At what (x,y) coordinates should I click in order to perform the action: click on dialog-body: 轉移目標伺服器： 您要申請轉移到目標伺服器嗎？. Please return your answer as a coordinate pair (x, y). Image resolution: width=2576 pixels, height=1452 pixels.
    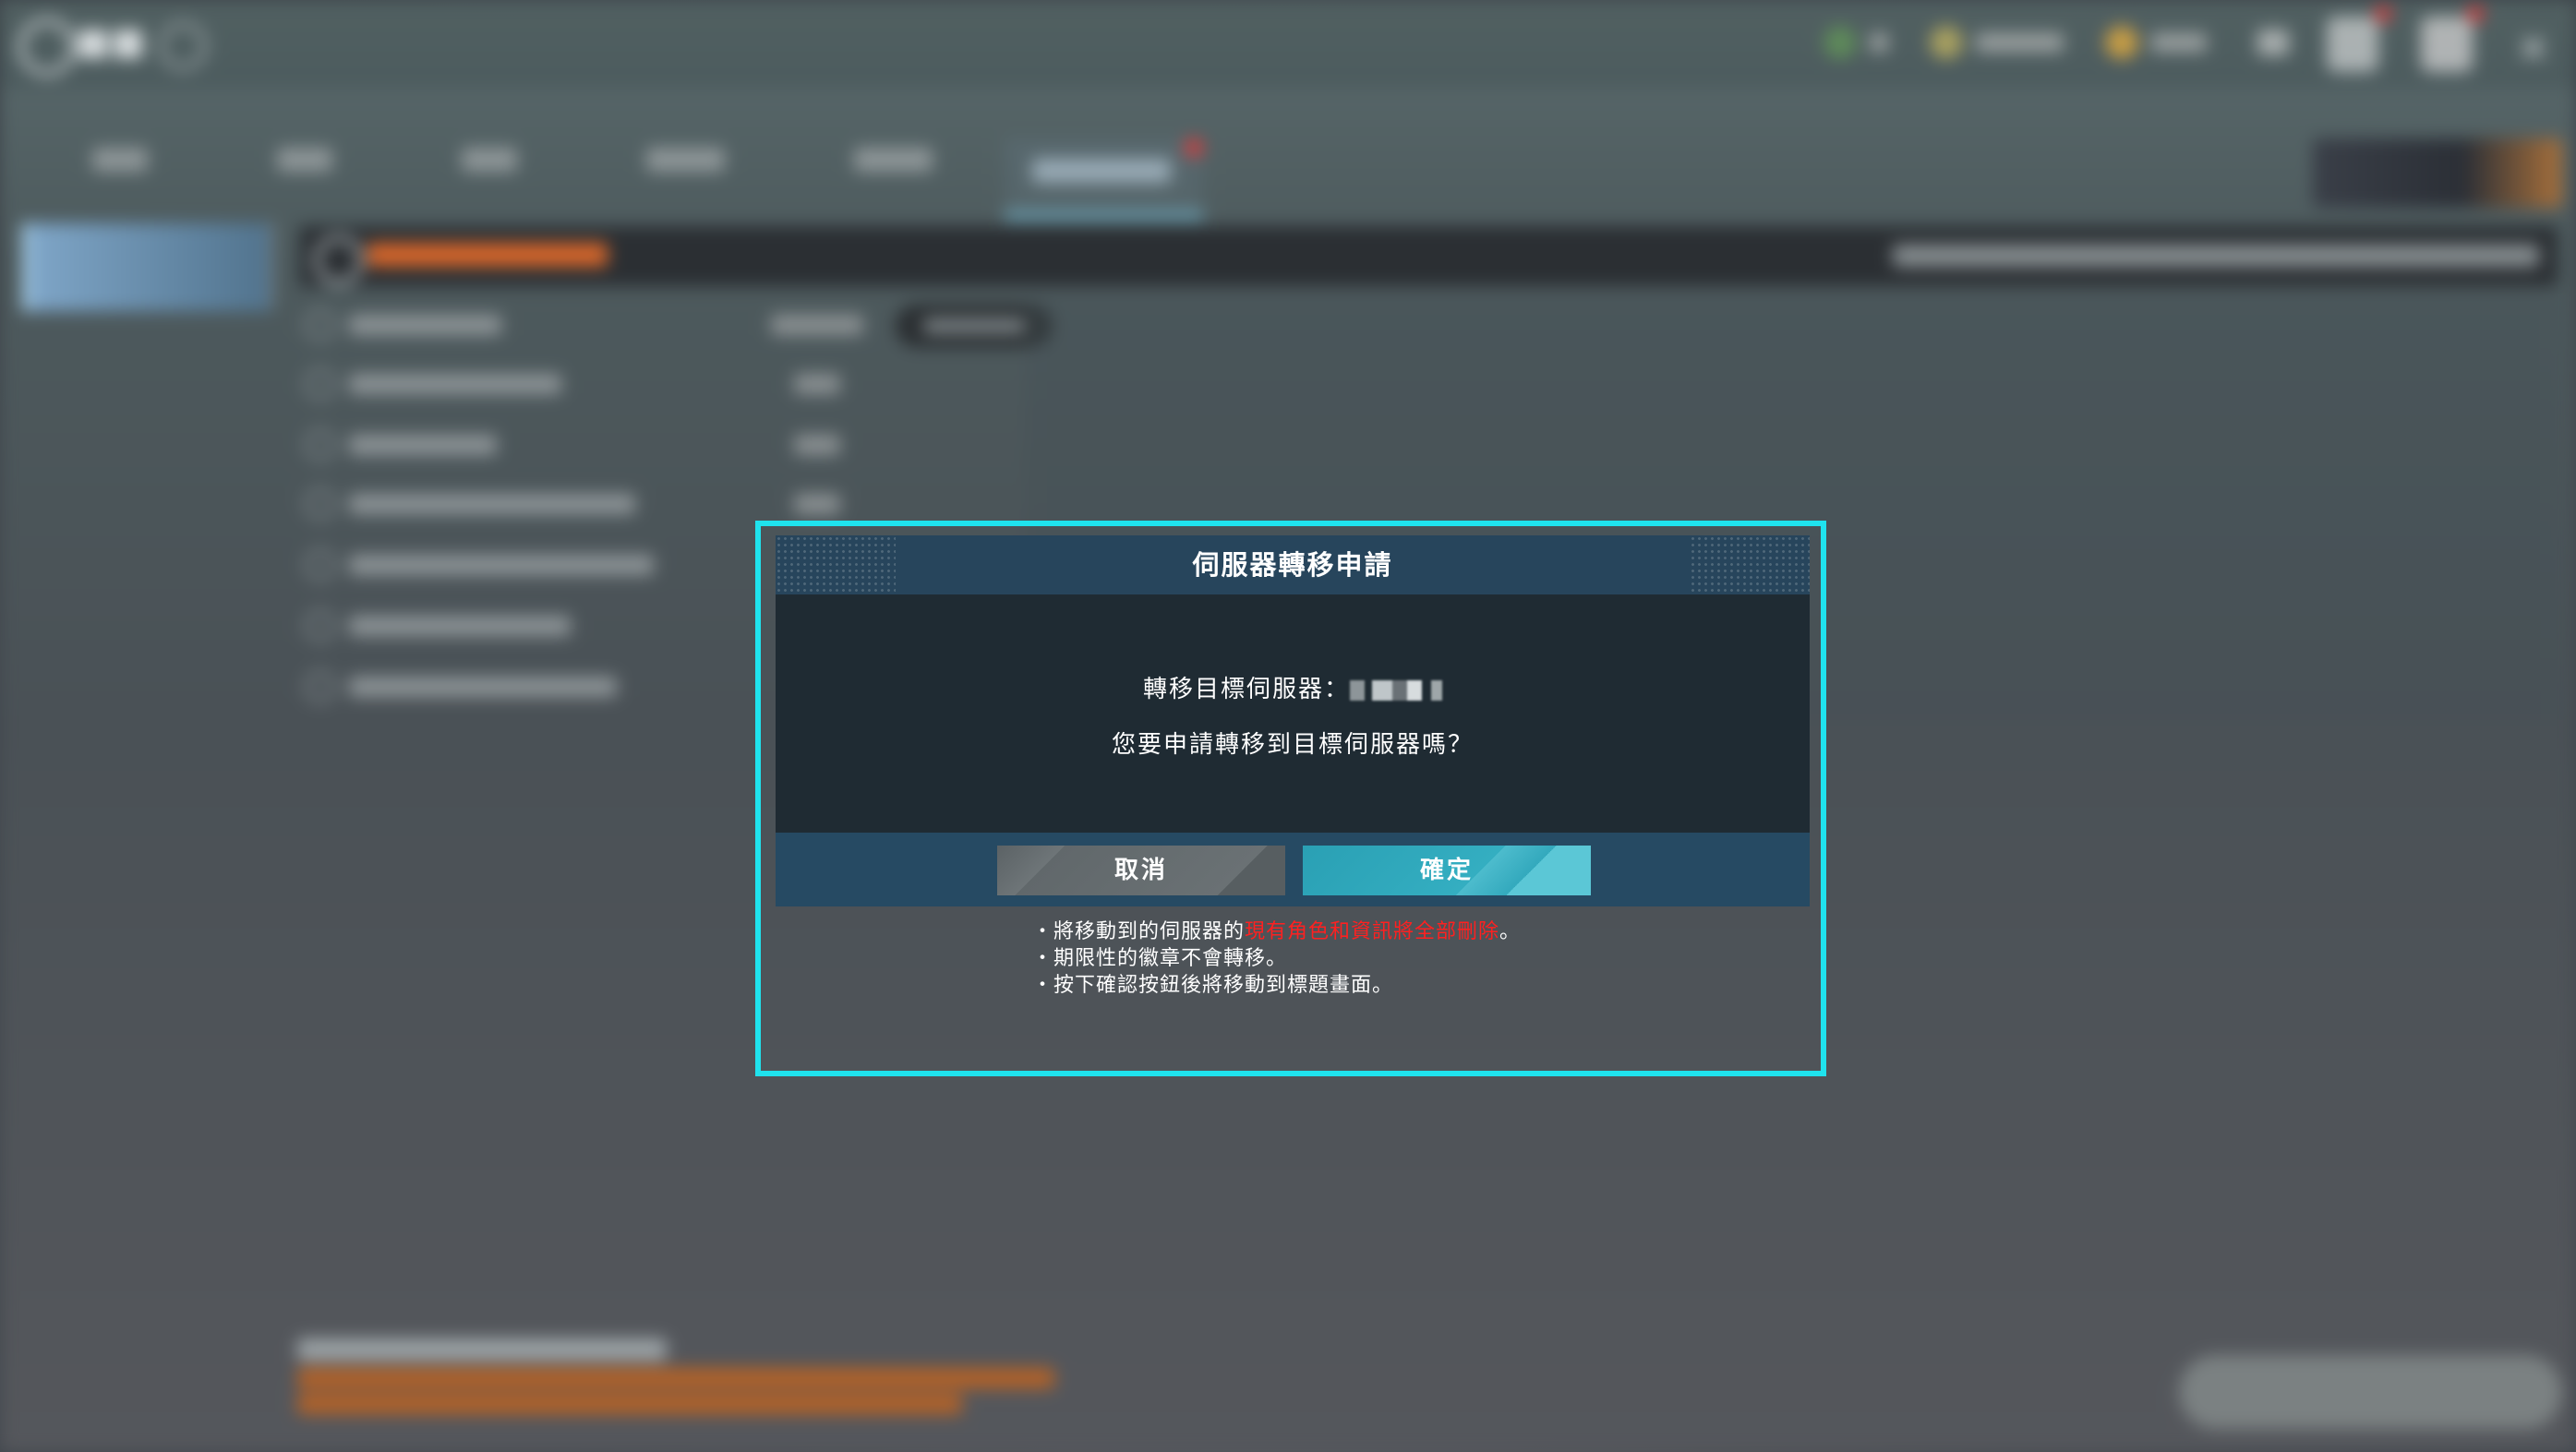
    Looking at the image, I should click on (1293, 704).